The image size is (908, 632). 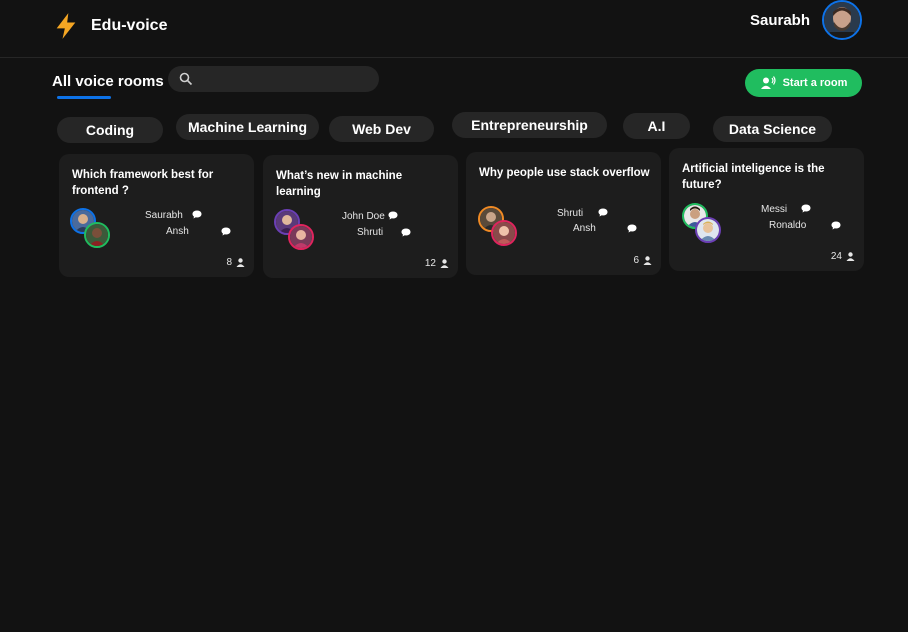 I want to click on listener-count: 8, so click(x=235, y=262).